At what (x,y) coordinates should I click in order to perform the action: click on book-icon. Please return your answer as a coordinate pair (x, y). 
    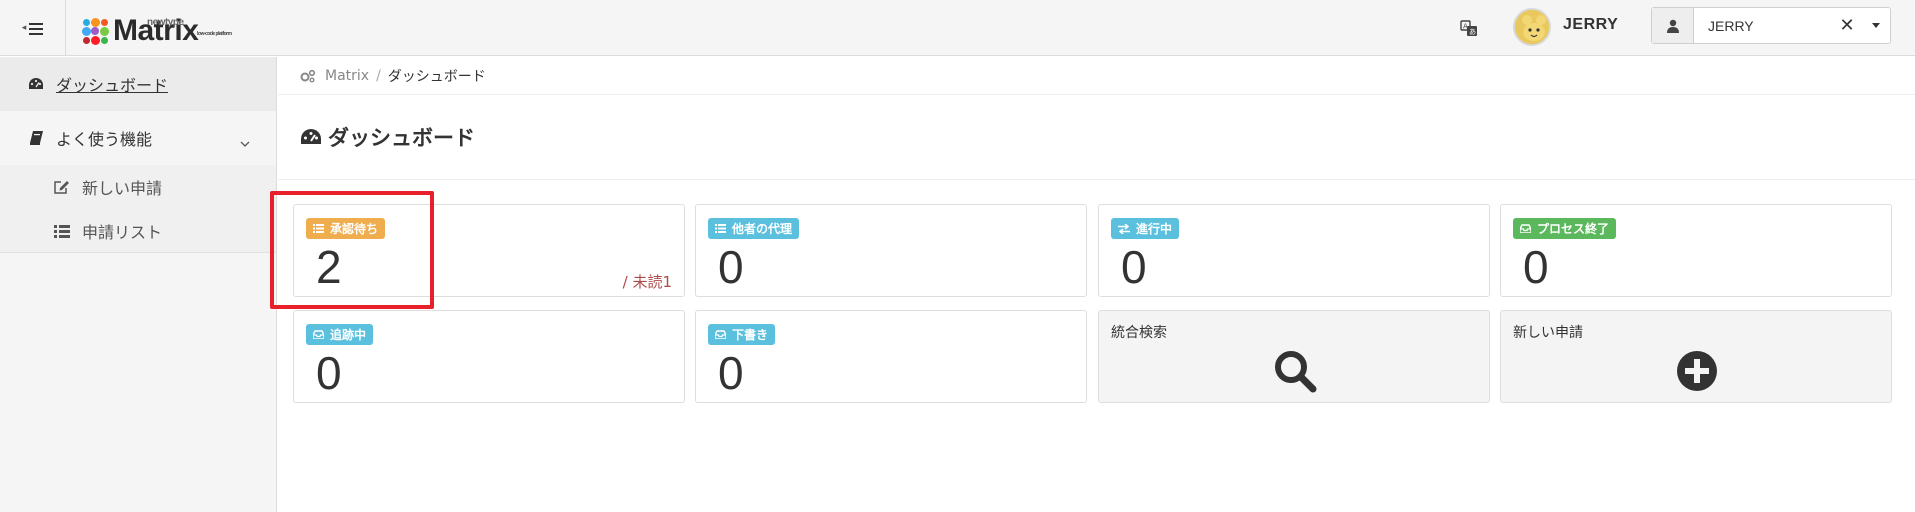
    Looking at the image, I should click on (36, 138).